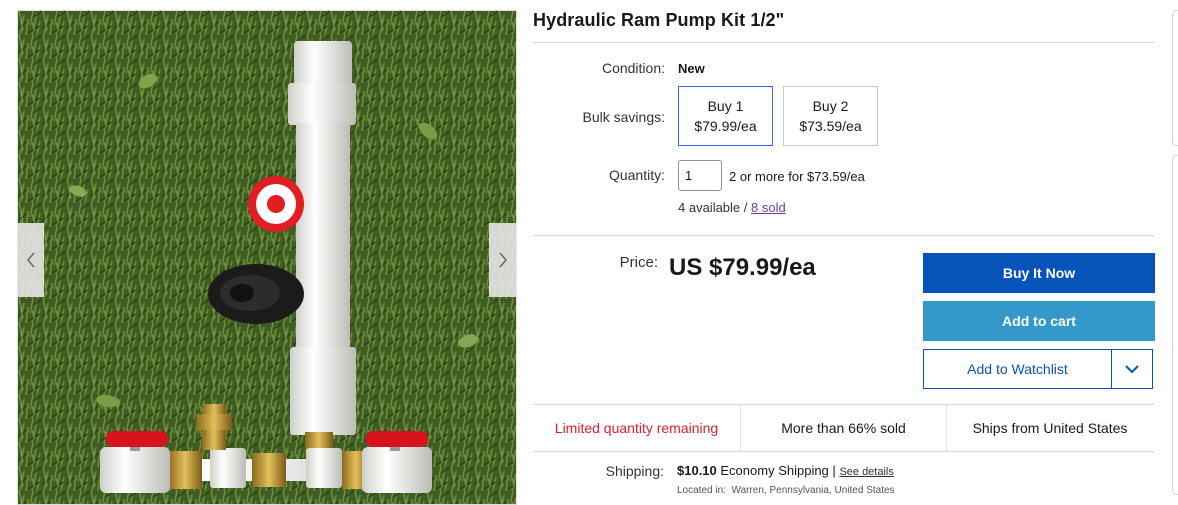  Describe the element at coordinates (714, 207) in the screenshot. I see `available-count: 4 available /` at that location.